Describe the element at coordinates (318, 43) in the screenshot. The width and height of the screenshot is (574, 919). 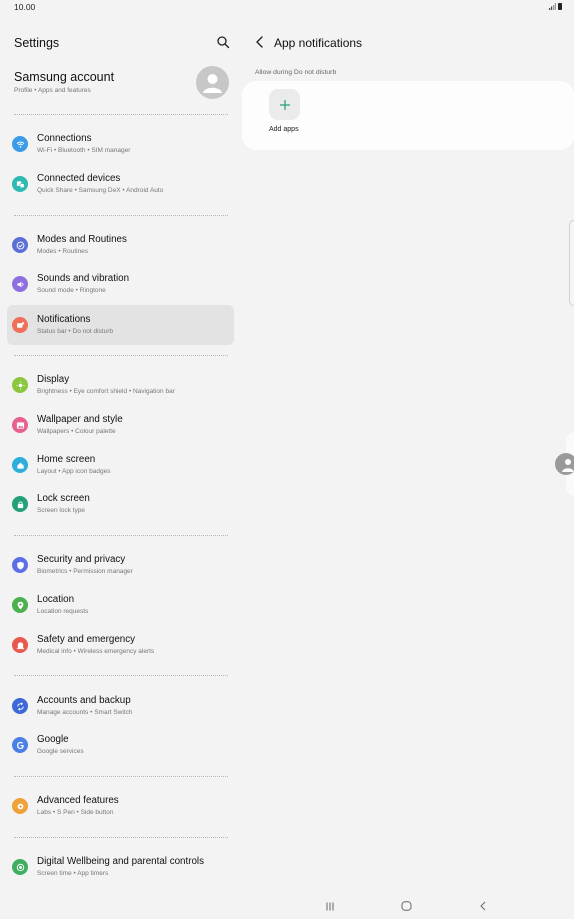
I see `app-notifications-title: App notifications` at that location.